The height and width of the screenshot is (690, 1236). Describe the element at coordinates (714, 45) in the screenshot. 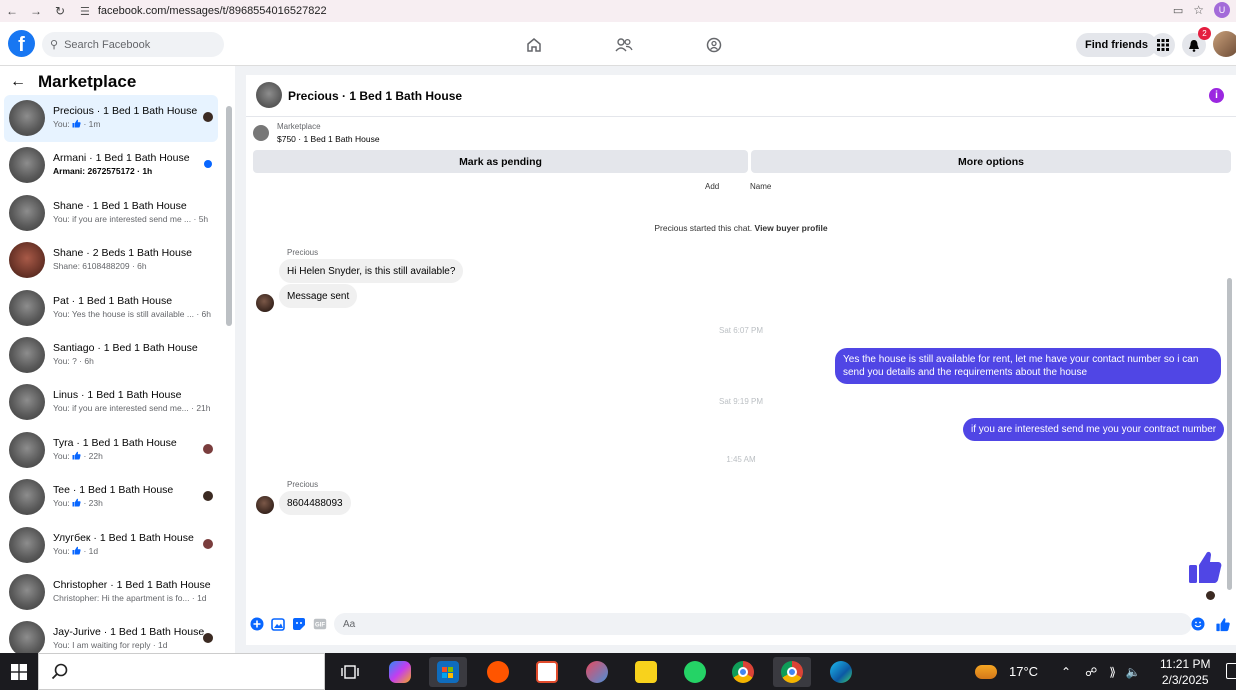

I see `groups-icon` at that location.